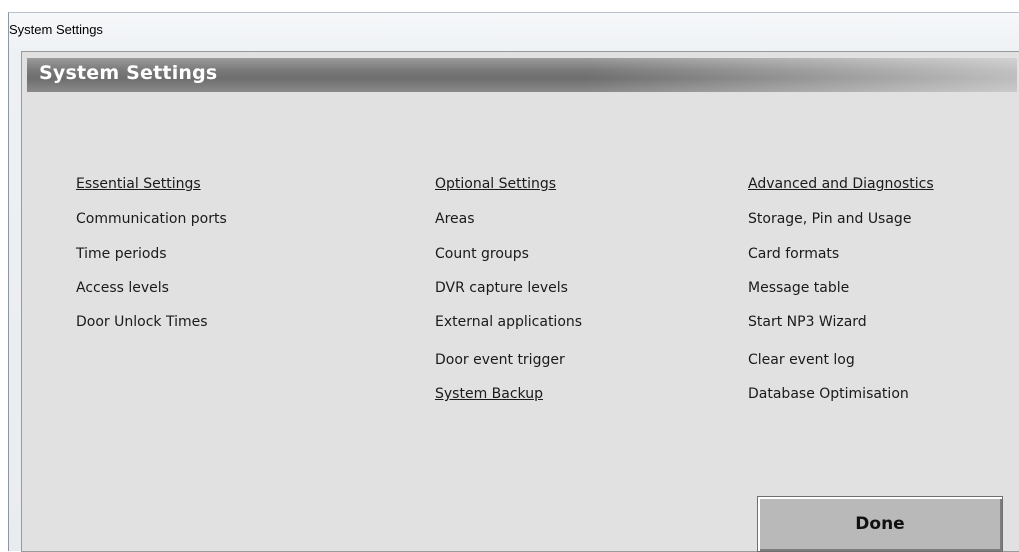  Describe the element at coordinates (495, 184) in the screenshot. I see `optional-settings-link: Optional Settings` at that location.